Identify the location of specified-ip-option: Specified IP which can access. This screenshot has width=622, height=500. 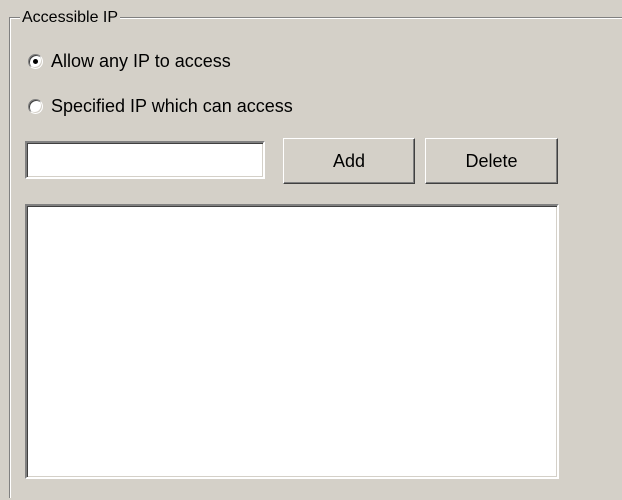
(160, 106).